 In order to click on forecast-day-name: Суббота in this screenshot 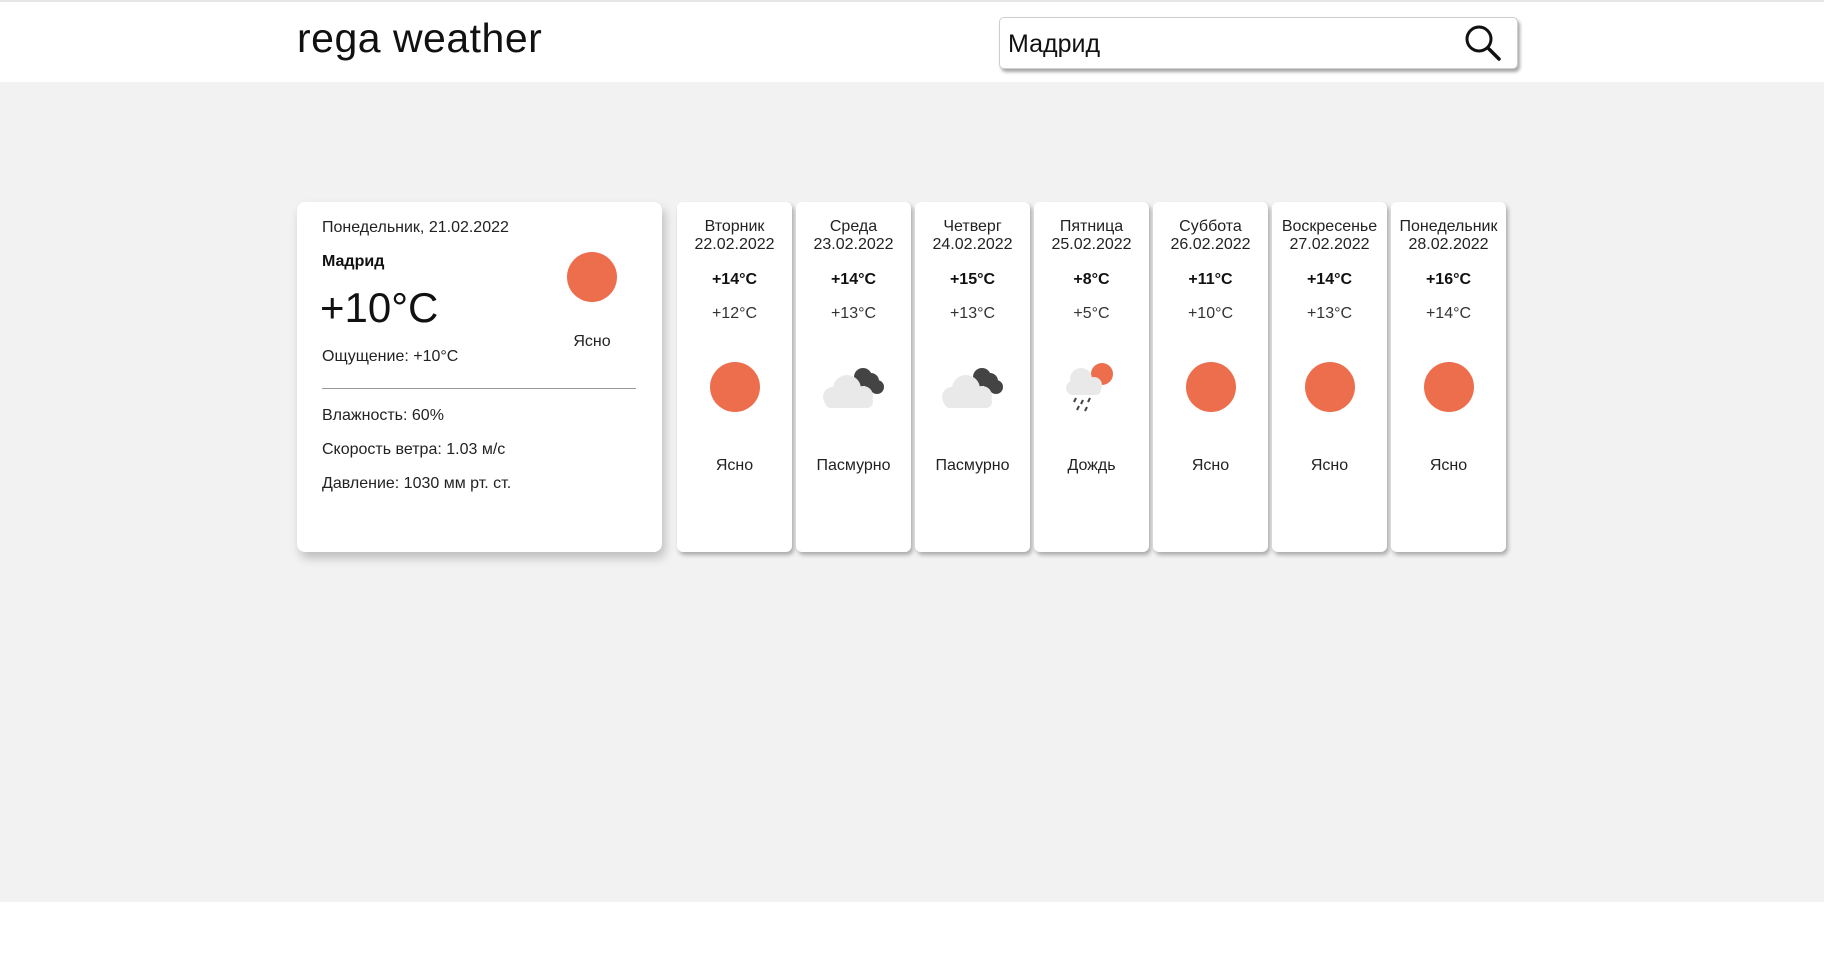, I will do `click(1210, 226)`.